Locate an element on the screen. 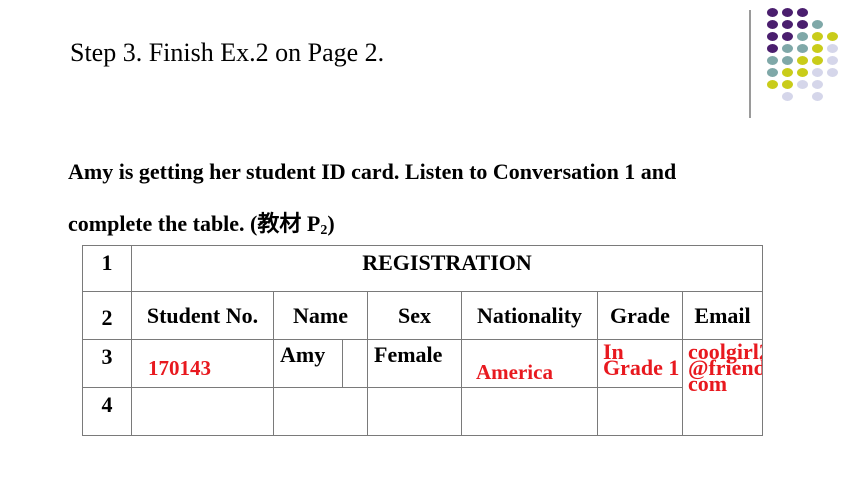 Image resolution: width=860 pixels, height=484 pixels. blank-cell is located at coordinates (355, 363).